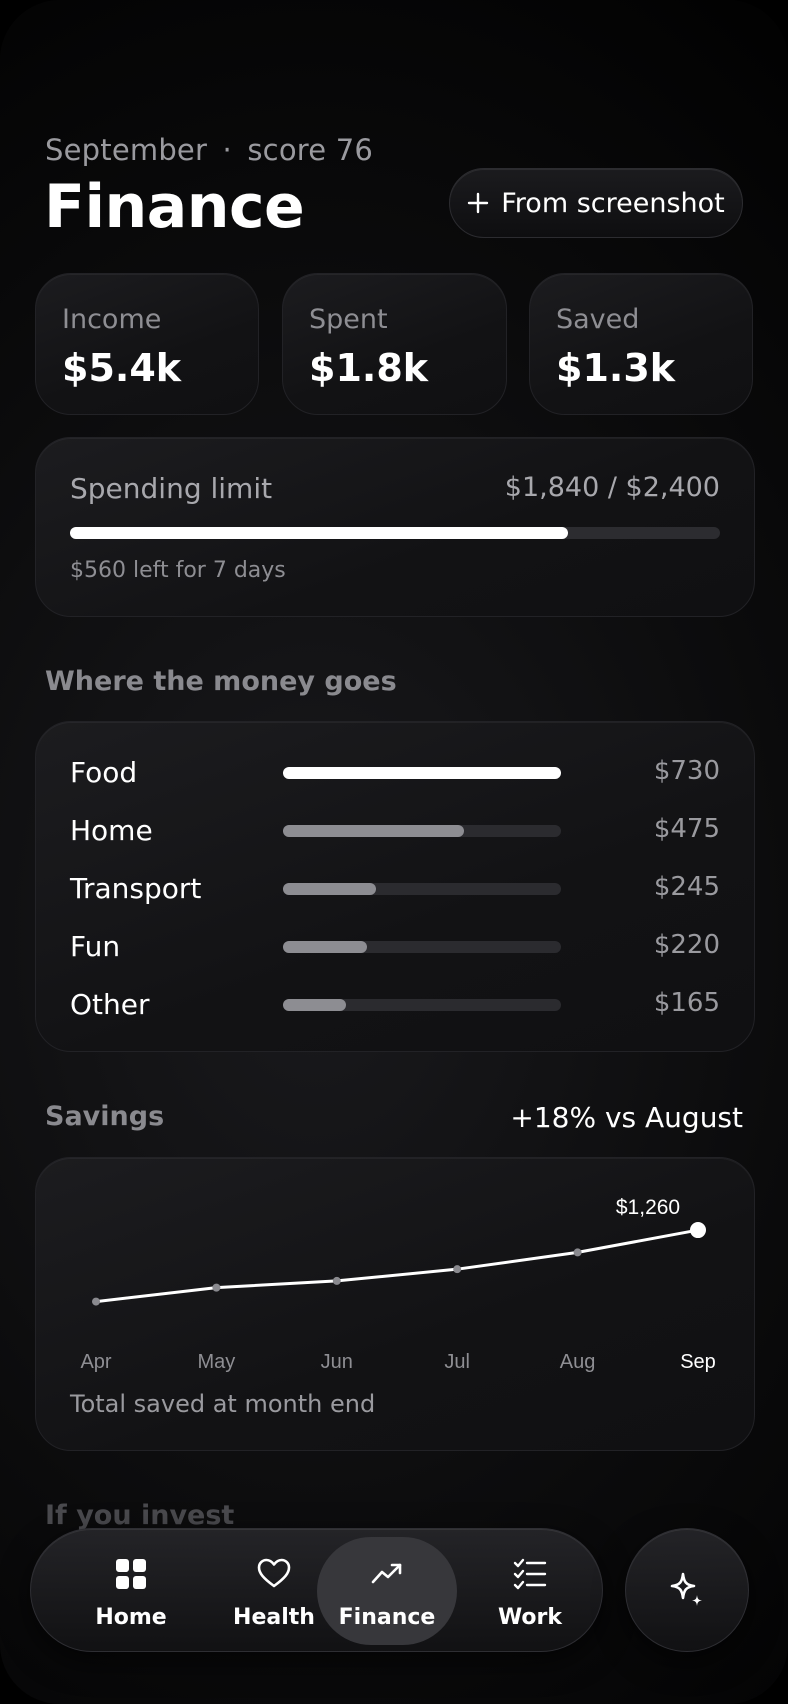  Describe the element at coordinates (686, 829) in the screenshot. I see `category-amount: $475` at that location.